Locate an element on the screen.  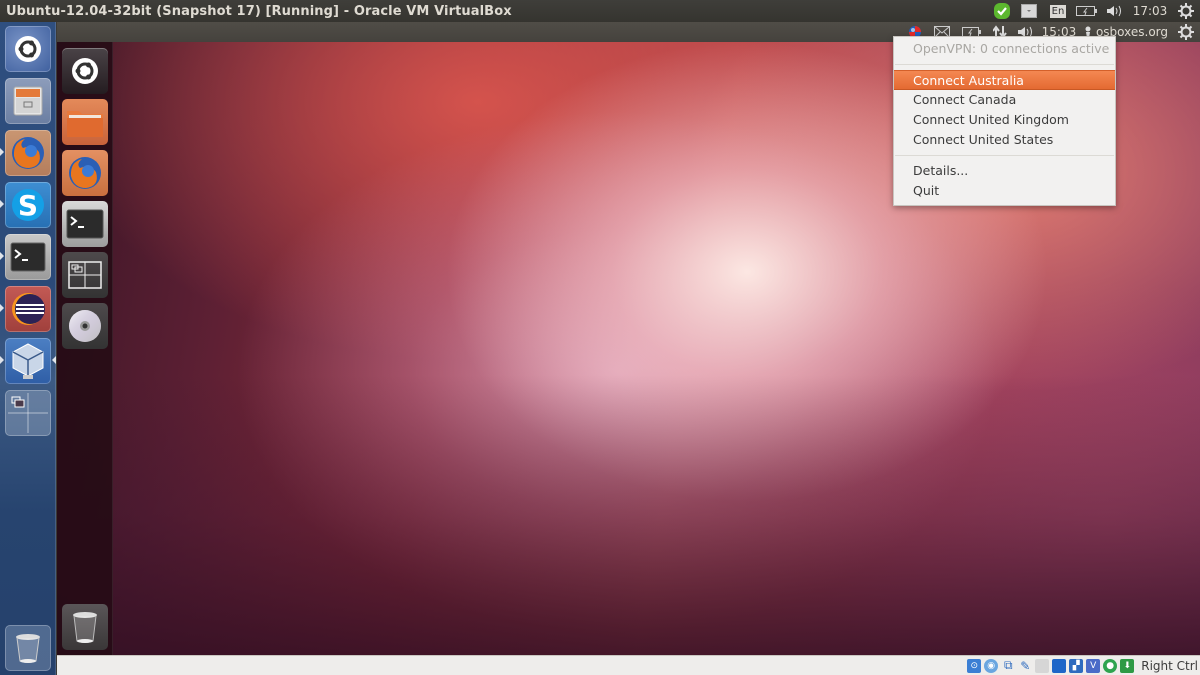
network-adapter-icon: ⧉ is located at coordinates (1008, 665).